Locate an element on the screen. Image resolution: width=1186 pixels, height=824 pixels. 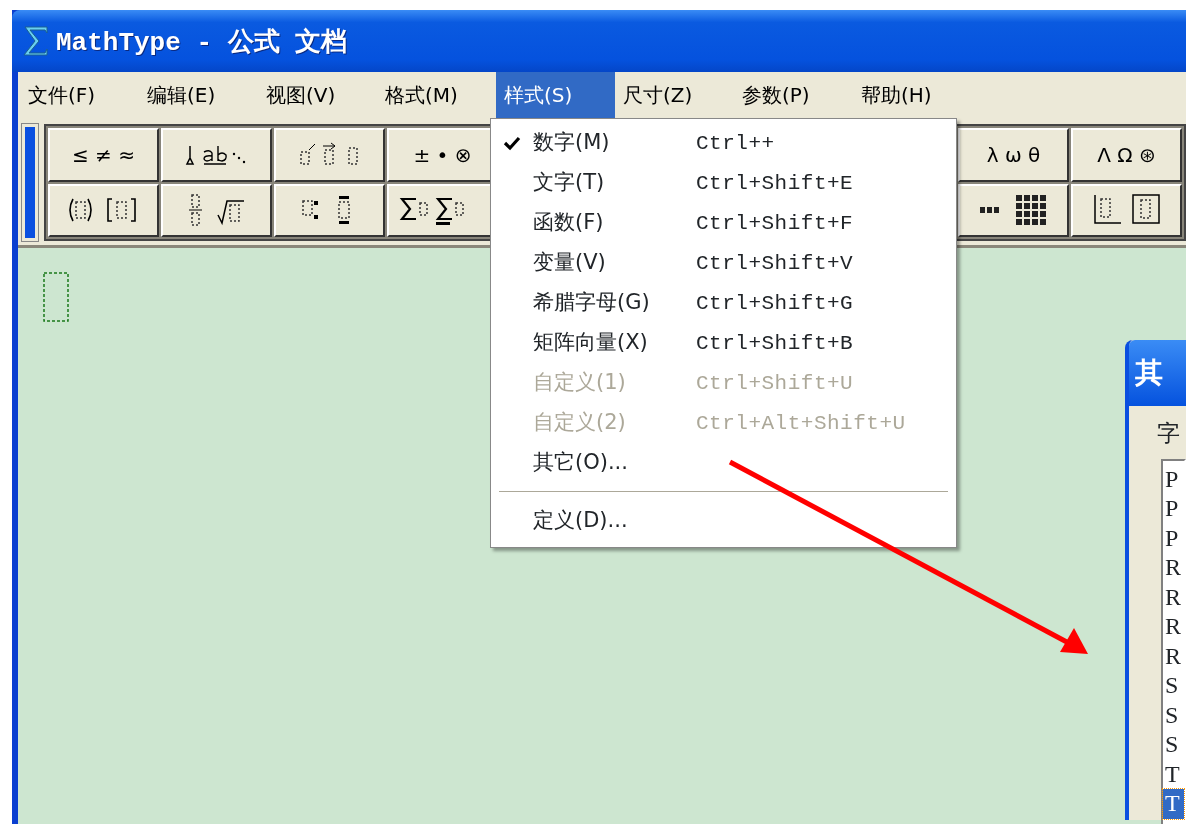
check-icon is located at coordinates (512, 143).